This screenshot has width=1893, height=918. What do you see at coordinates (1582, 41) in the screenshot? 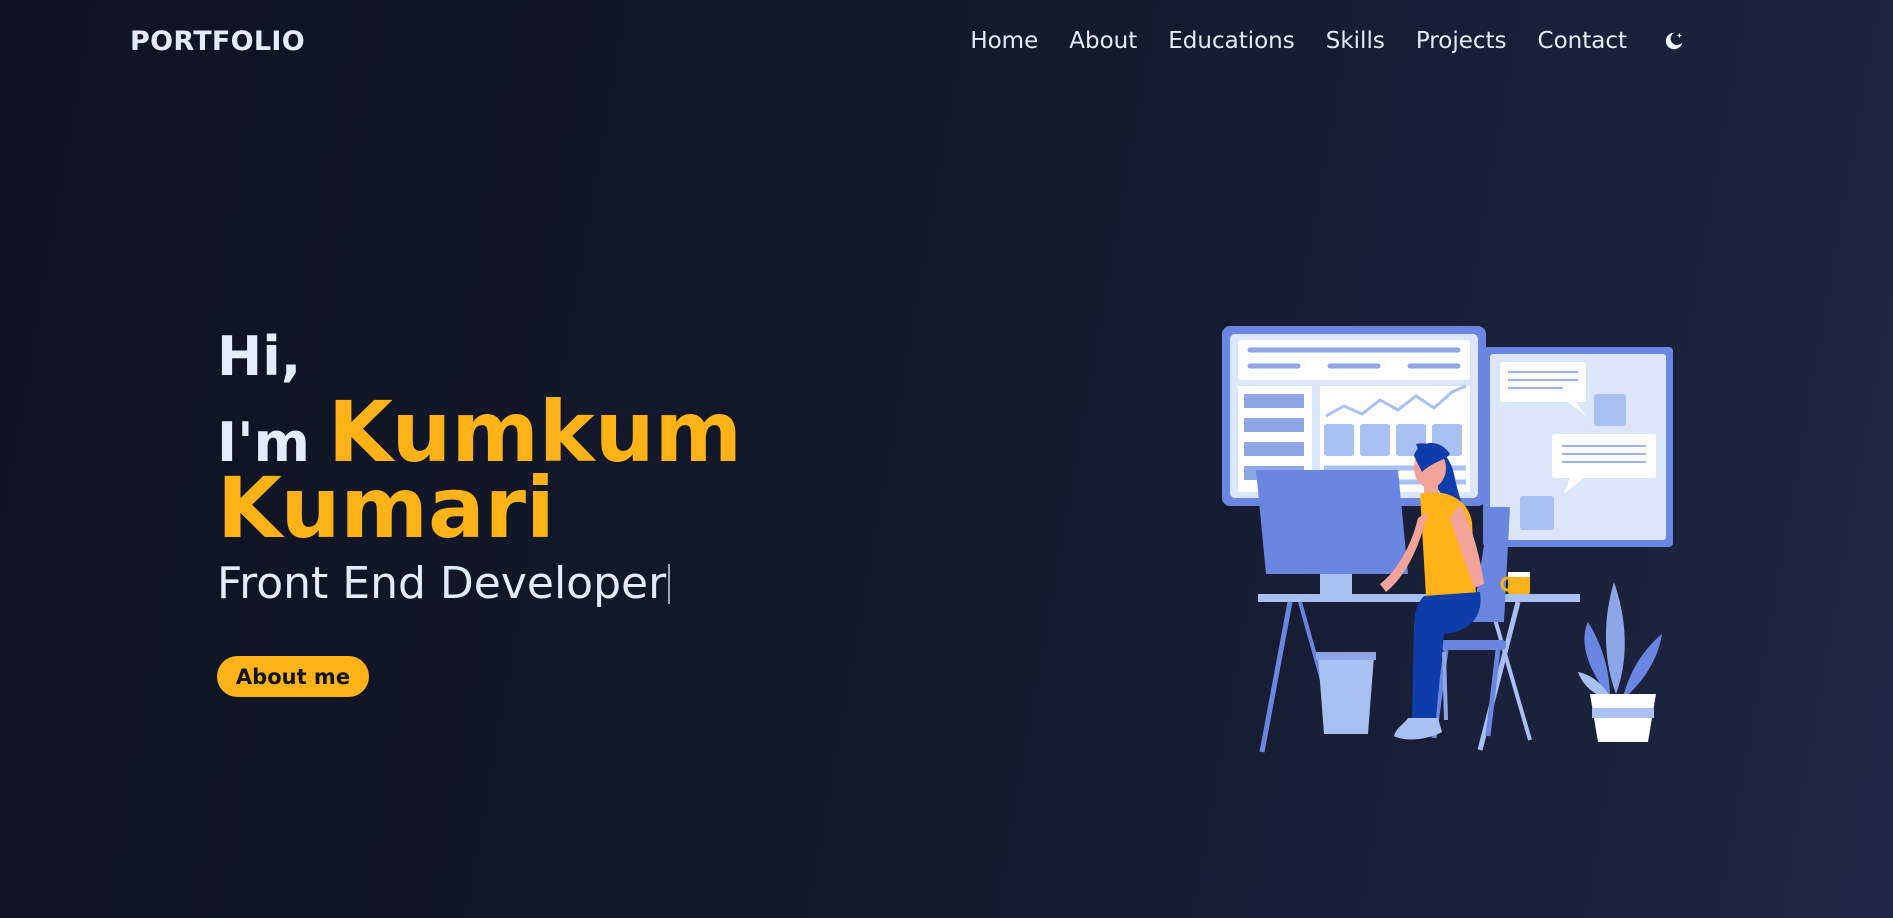
I see `nav-item-contact: Contact` at bounding box center [1582, 41].